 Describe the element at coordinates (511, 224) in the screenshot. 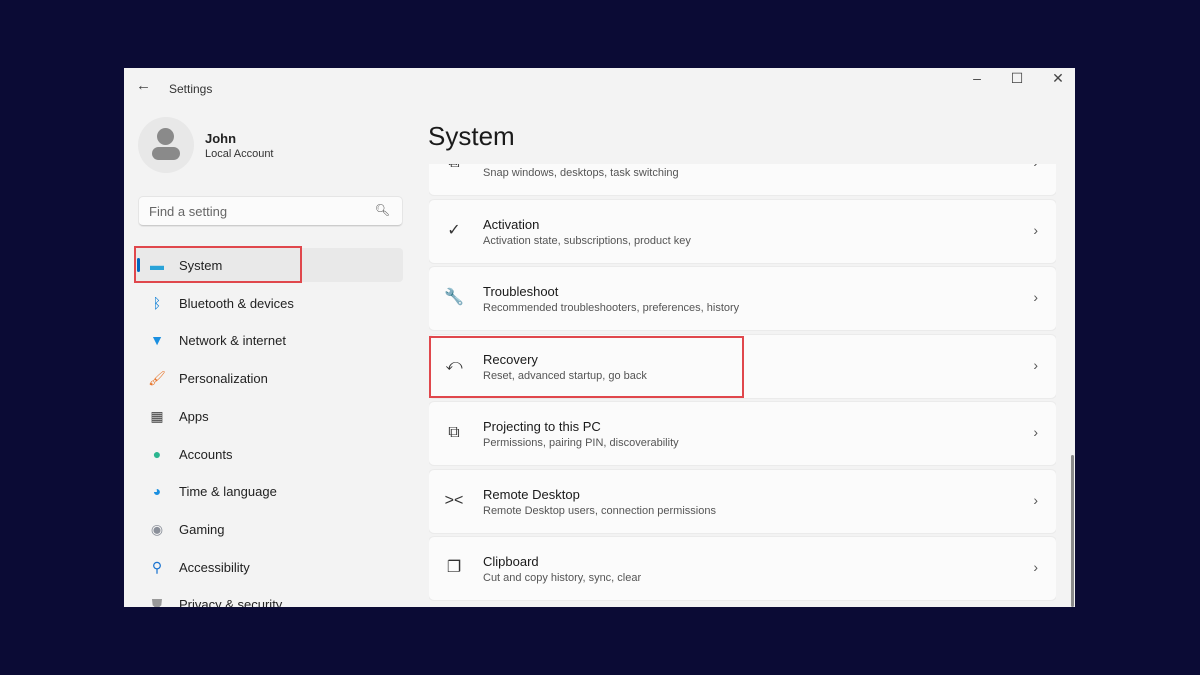

I see `card-title: Activation` at that location.